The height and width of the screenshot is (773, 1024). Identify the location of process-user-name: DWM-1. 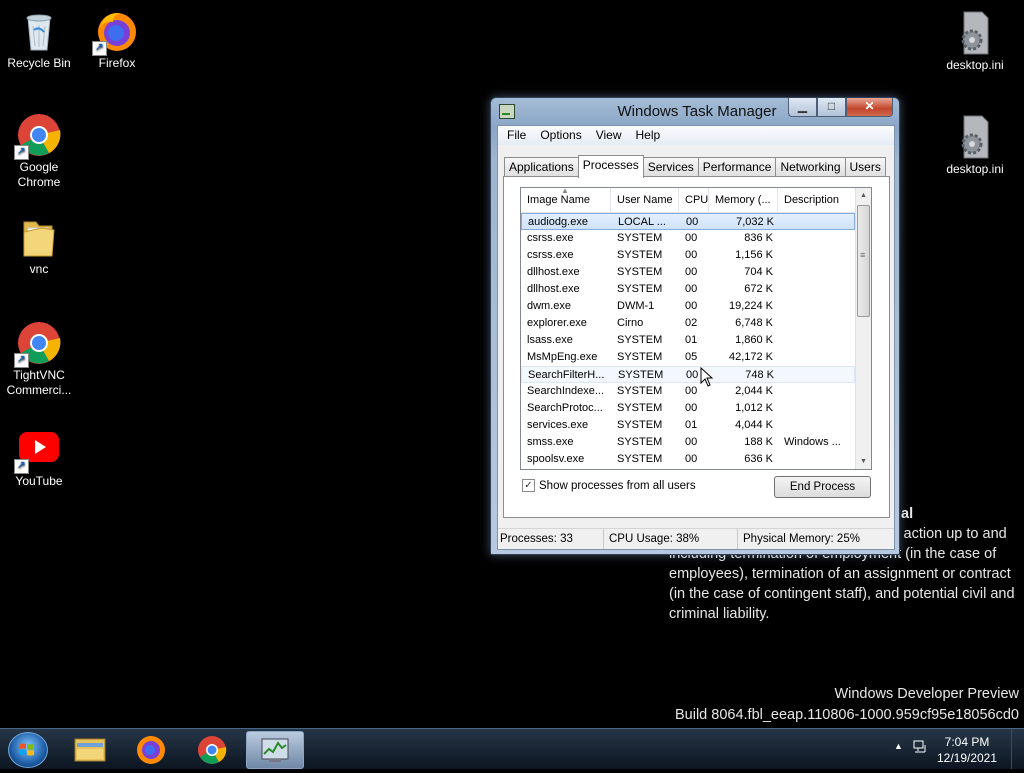
(636, 306).